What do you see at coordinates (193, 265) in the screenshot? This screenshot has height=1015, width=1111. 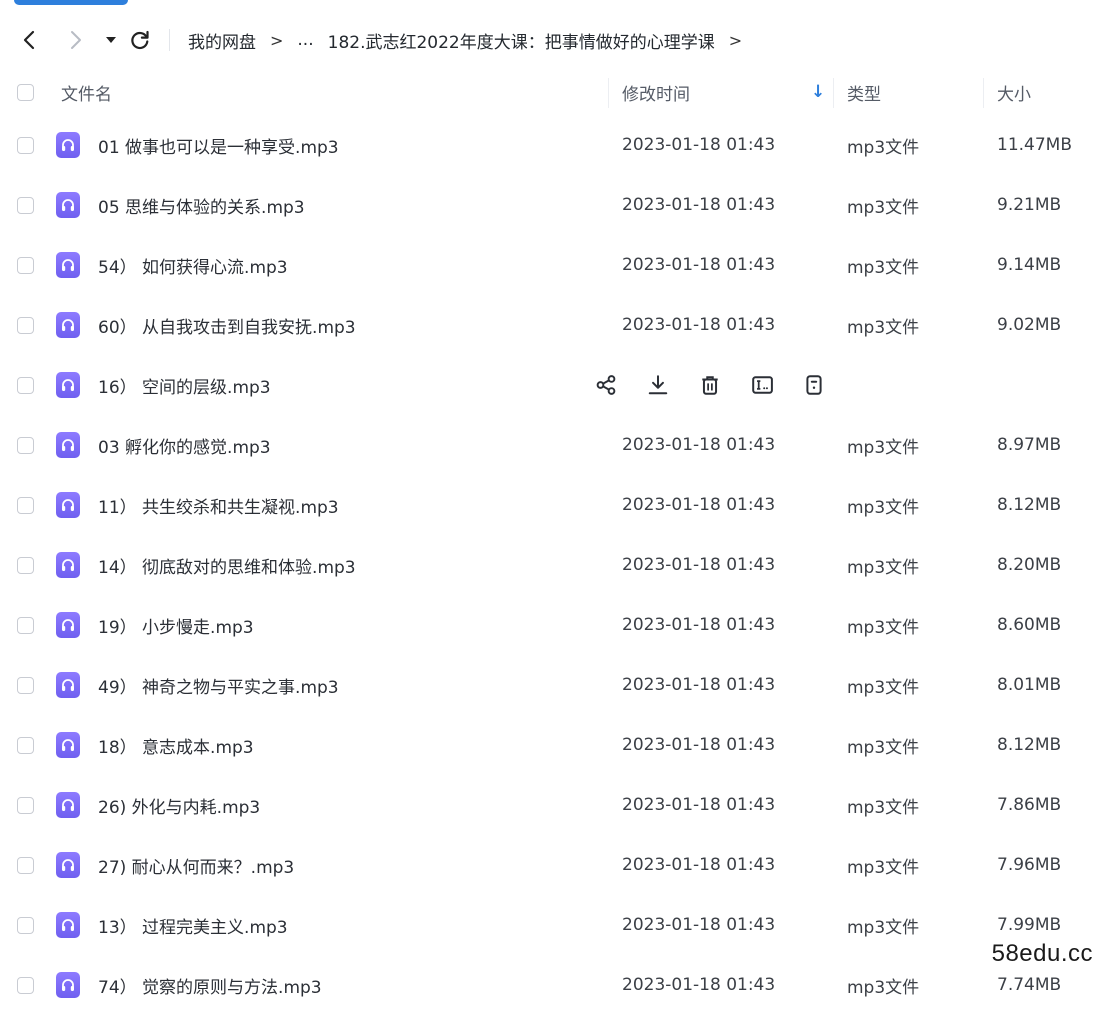 I see `file-name: 54） 如何获得心流.mp3` at bounding box center [193, 265].